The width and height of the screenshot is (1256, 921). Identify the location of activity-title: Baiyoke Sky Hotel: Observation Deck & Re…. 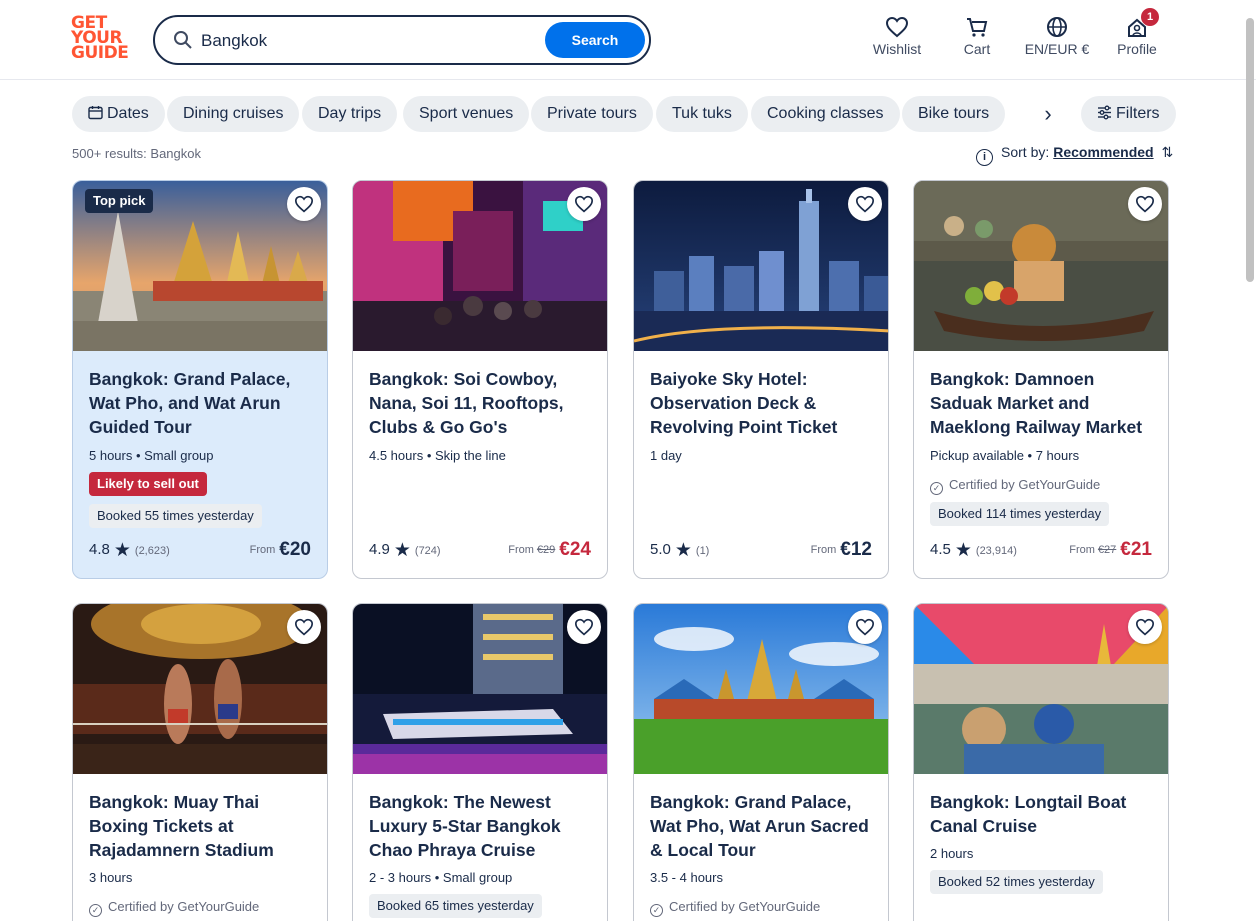
(763, 403).